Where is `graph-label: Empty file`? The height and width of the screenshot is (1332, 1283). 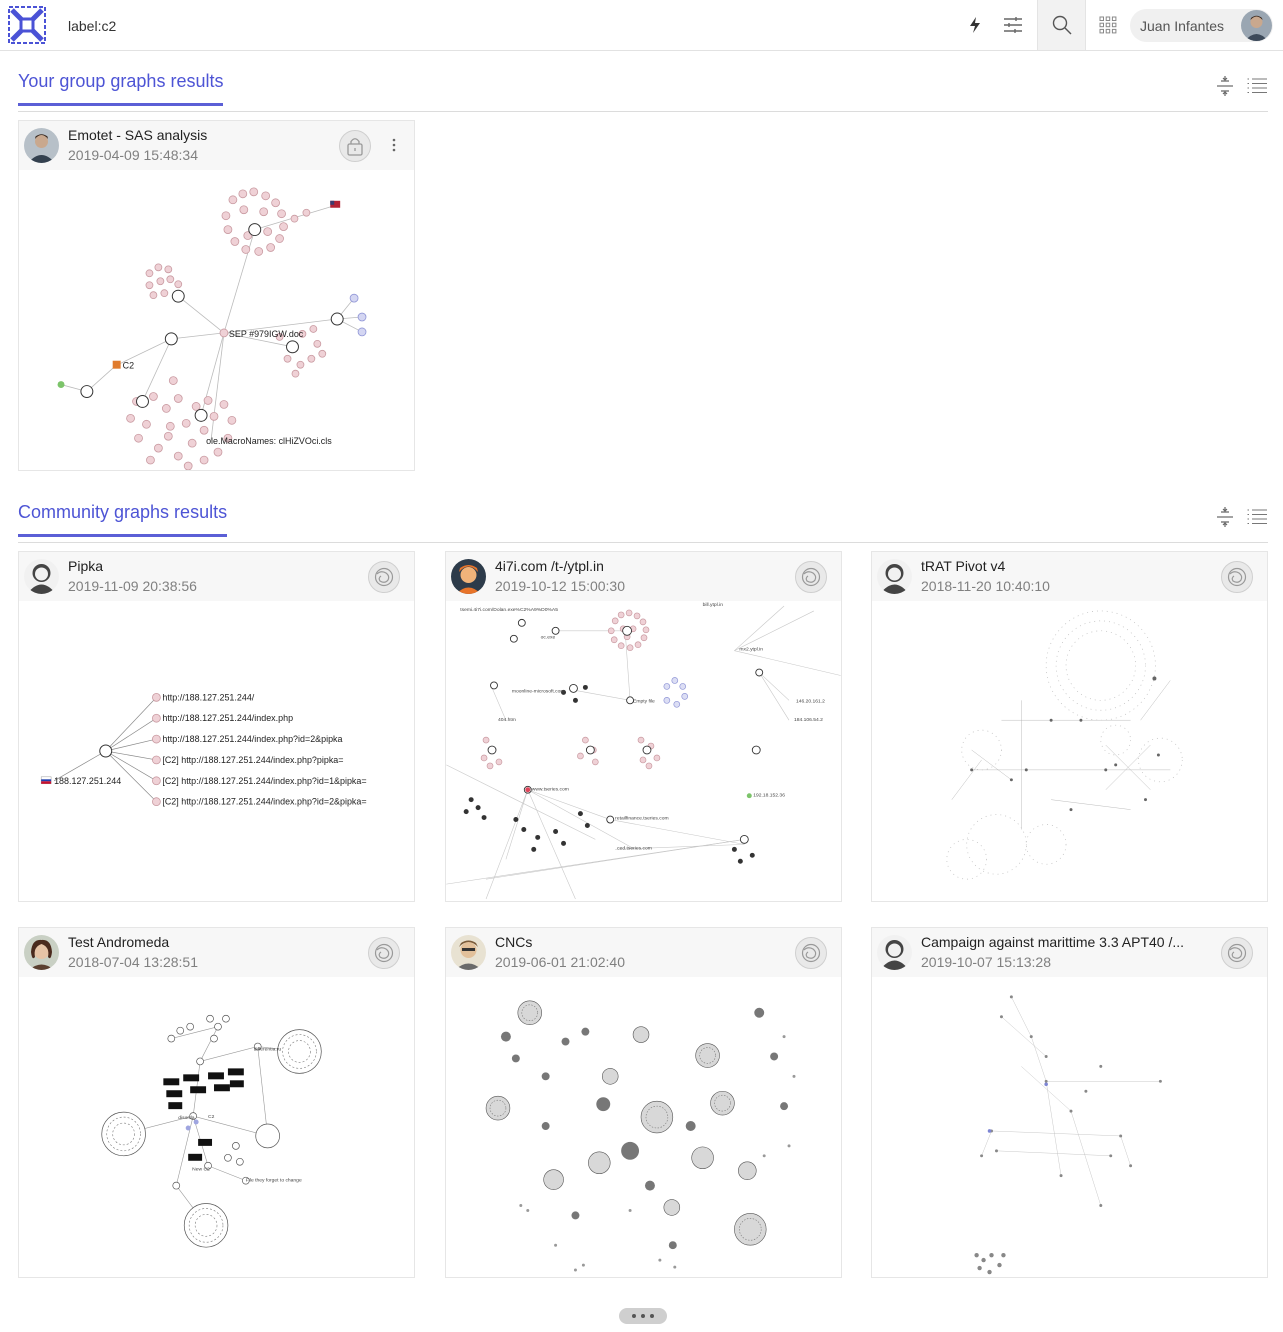
graph-label: Empty file is located at coordinates (644, 701).